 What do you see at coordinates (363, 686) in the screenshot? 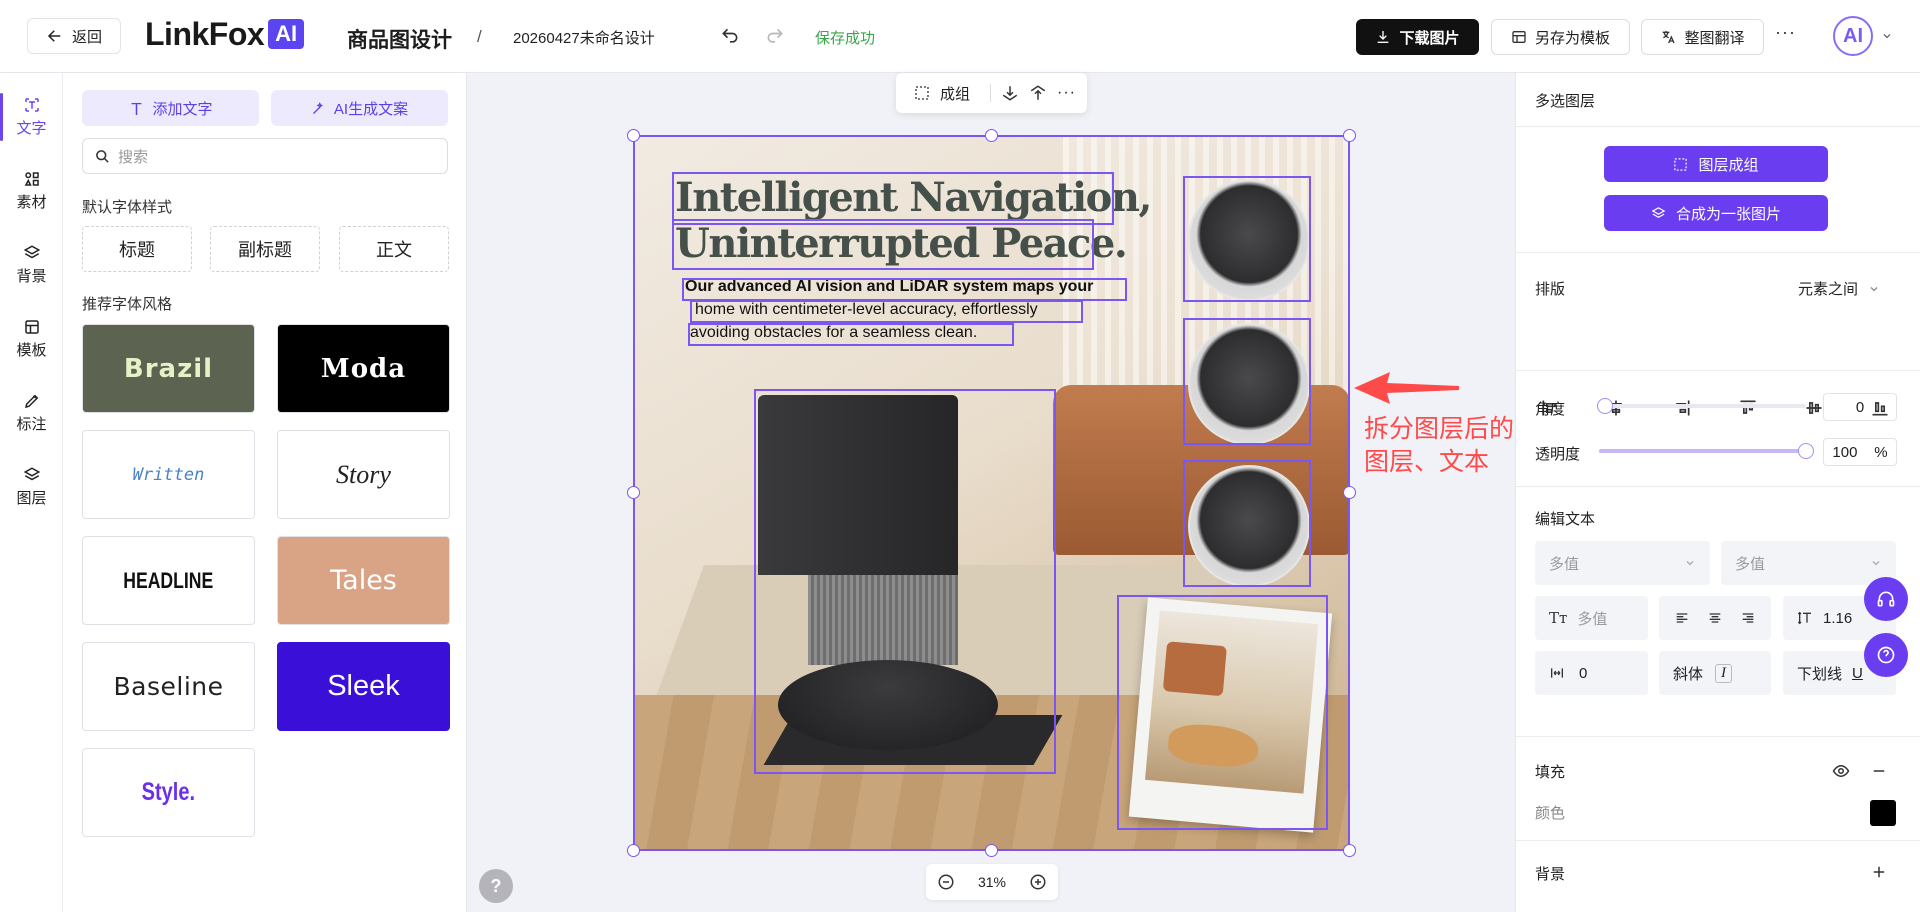
I see `font-card-sleek: Sleek` at bounding box center [363, 686].